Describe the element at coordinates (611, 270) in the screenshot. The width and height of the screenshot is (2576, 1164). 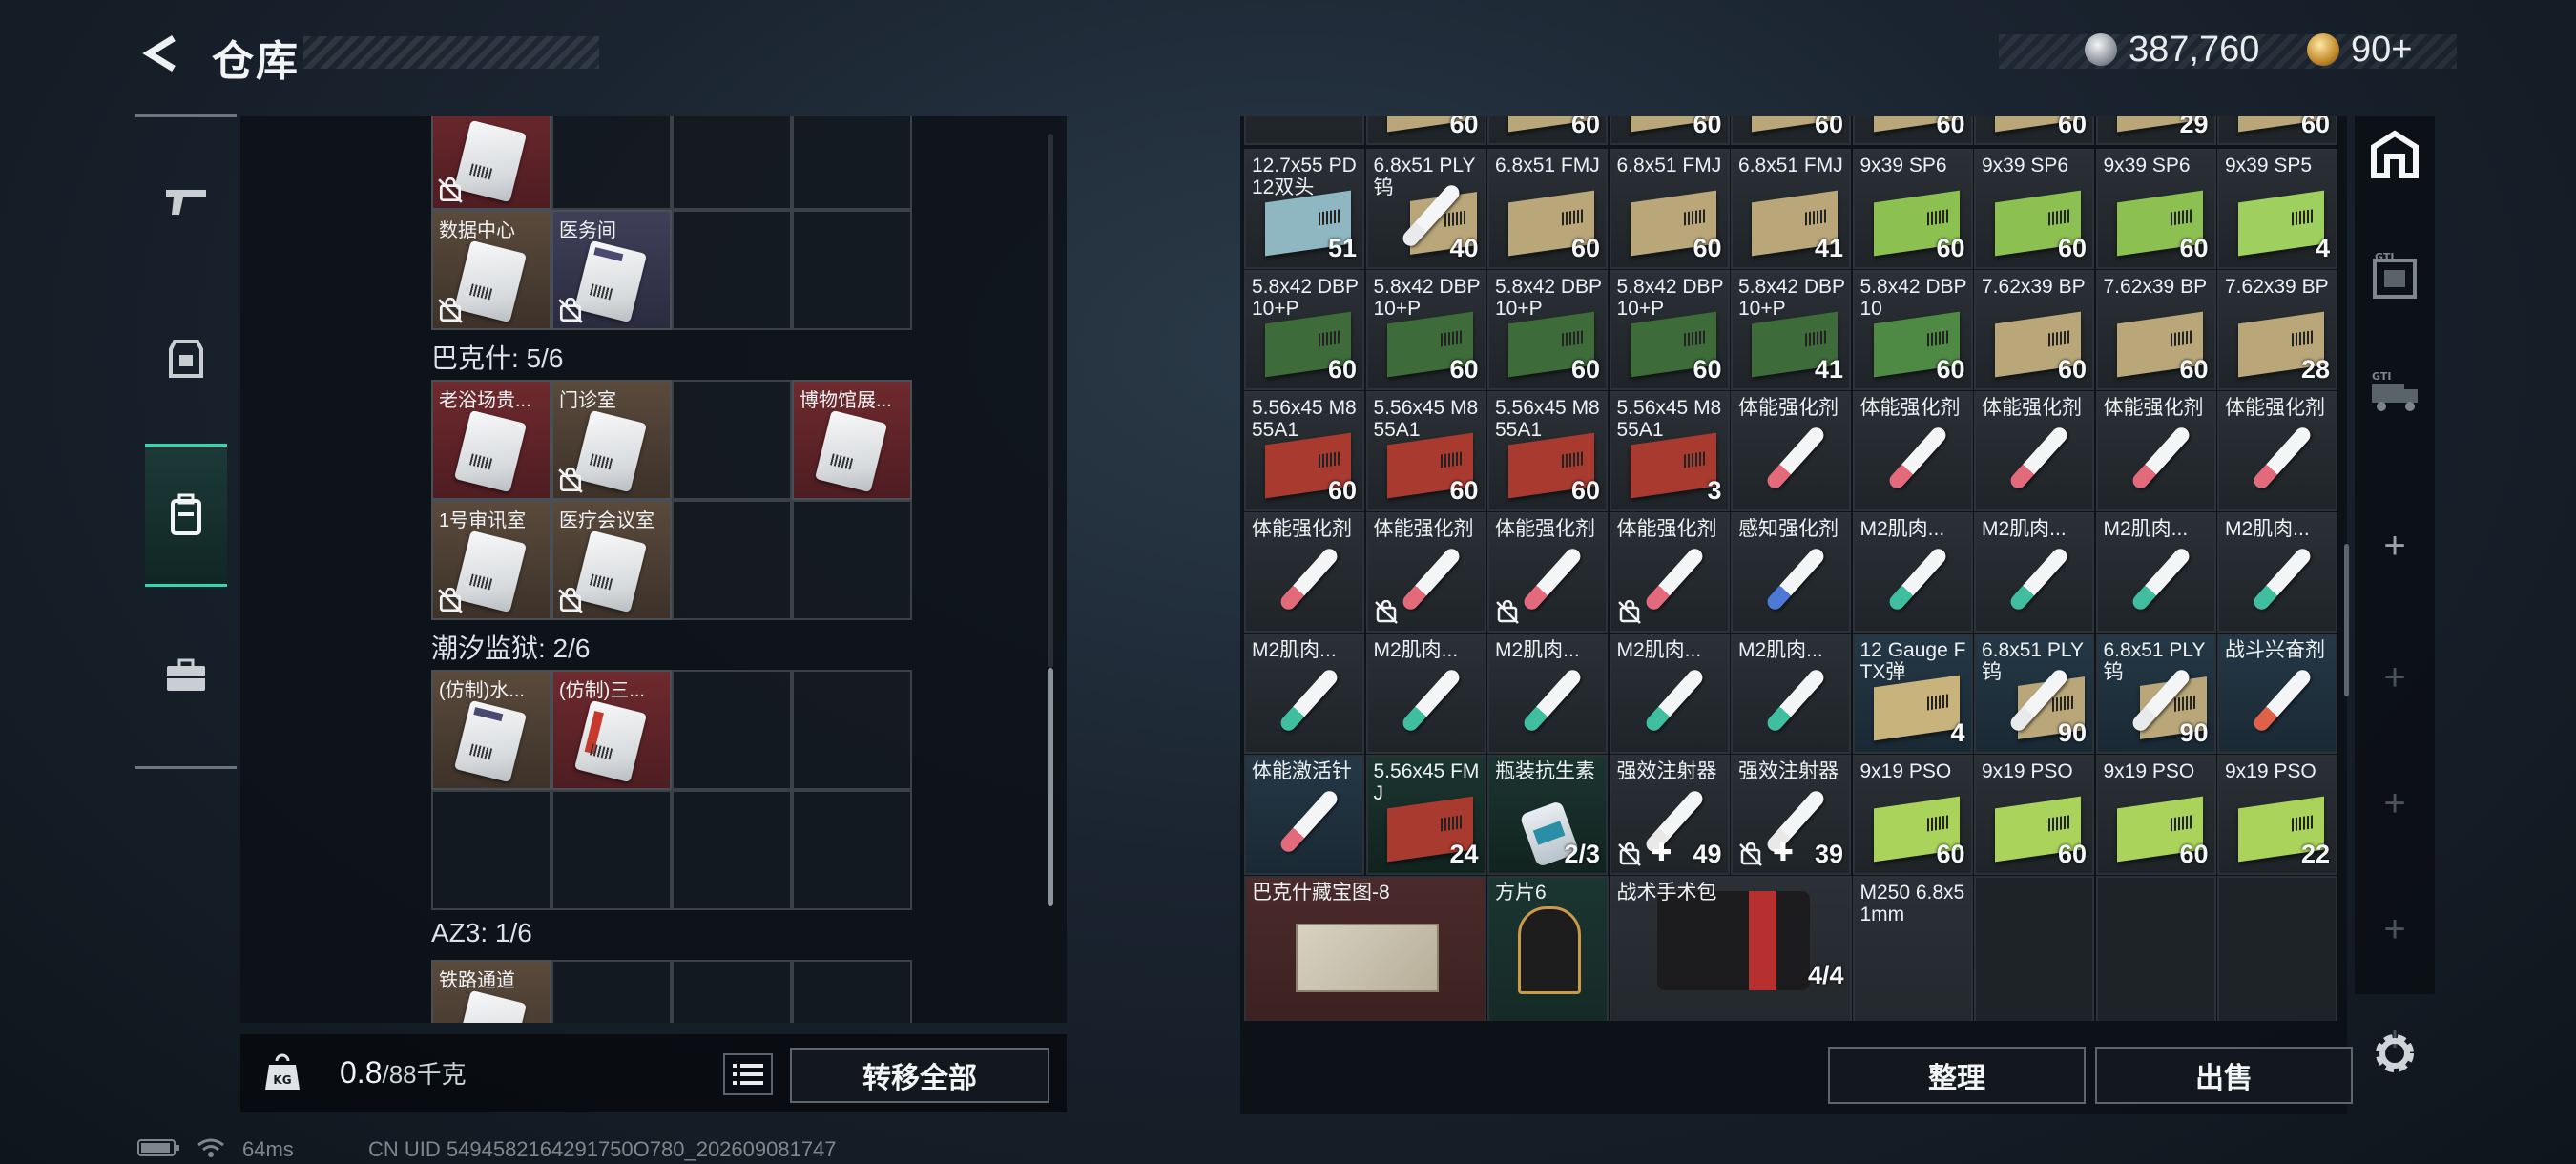
I see `keycard-item: 医务间` at that location.